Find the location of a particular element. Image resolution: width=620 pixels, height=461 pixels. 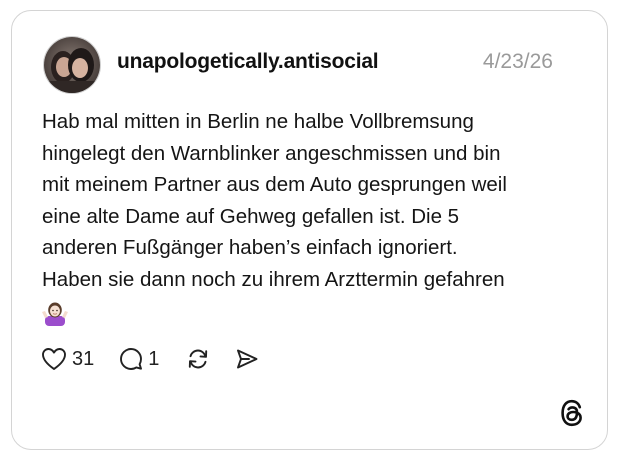

share-icon is located at coordinates (247, 359).